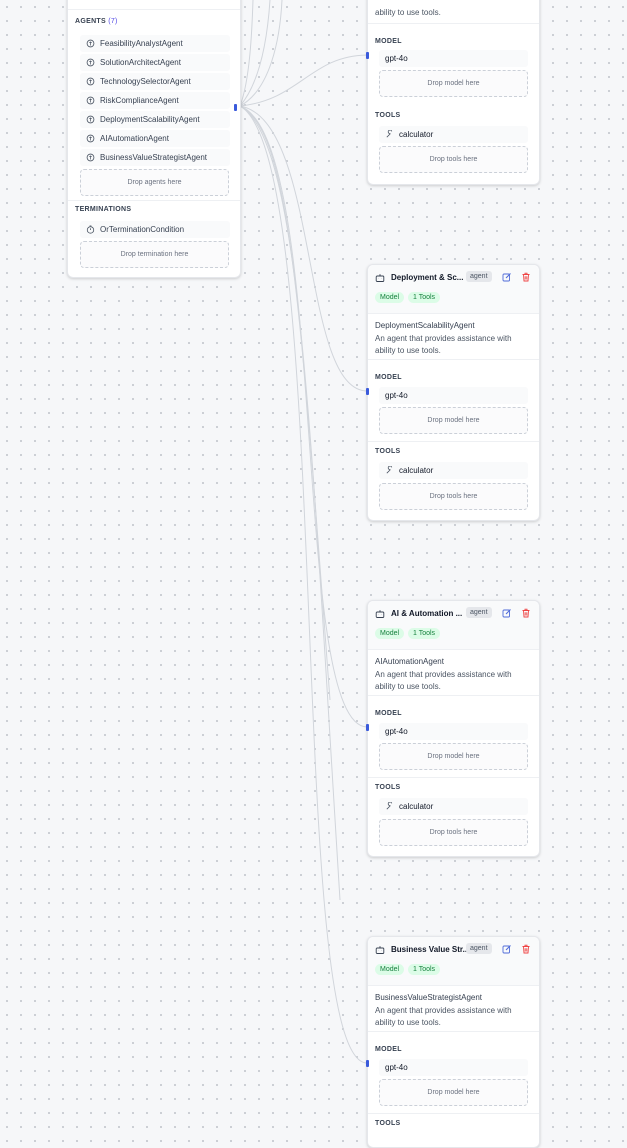 The image size is (627, 1148). Describe the element at coordinates (96, 21) in the screenshot. I see `agents-section-label: AGENTS (7)` at that location.